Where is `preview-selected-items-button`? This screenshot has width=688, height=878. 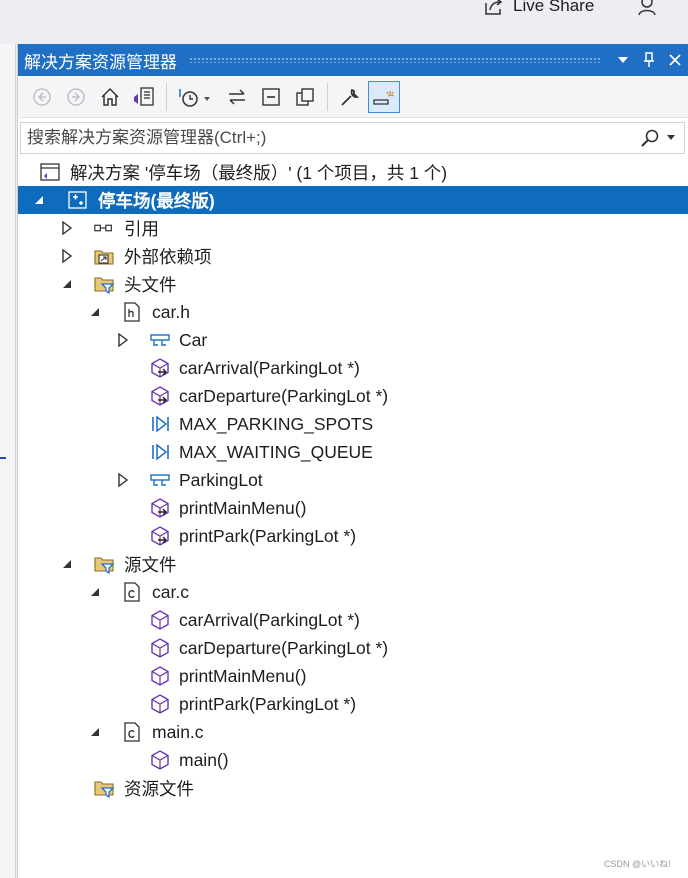
preview-selected-items-button is located at coordinates (384, 96).